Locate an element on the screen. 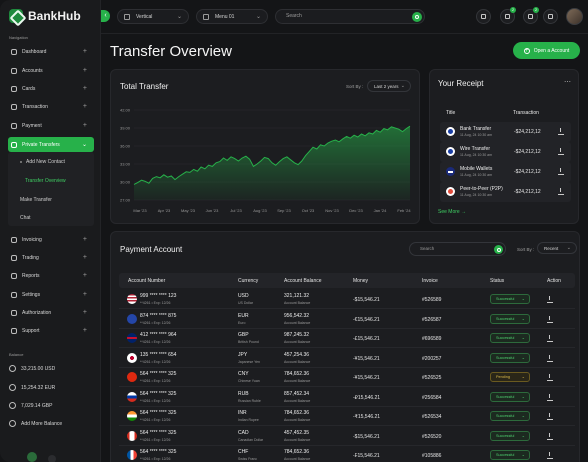 The height and width of the screenshot is (462, 588). open-account-button: + Open a Account is located at coordinates (546, 50).